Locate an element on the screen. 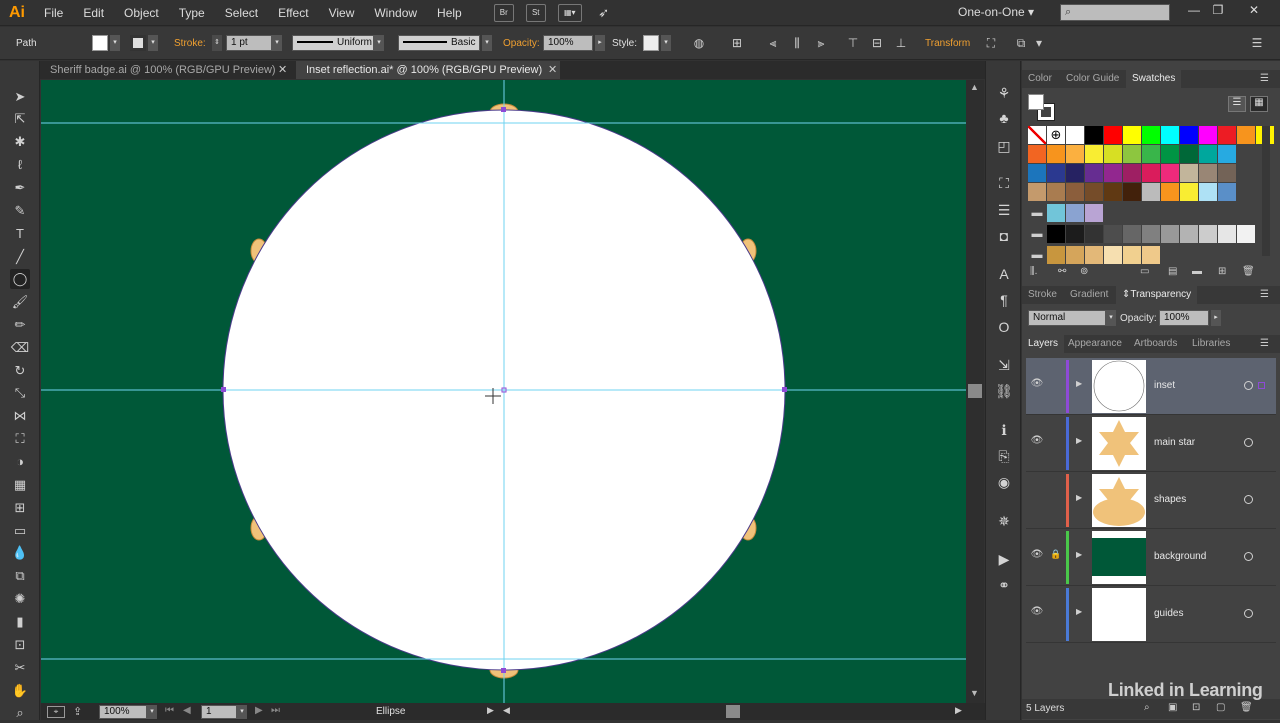 This screenshot has width=1280, height=723. tab-swatches: Swatches is located at coordinates (1154, 79).